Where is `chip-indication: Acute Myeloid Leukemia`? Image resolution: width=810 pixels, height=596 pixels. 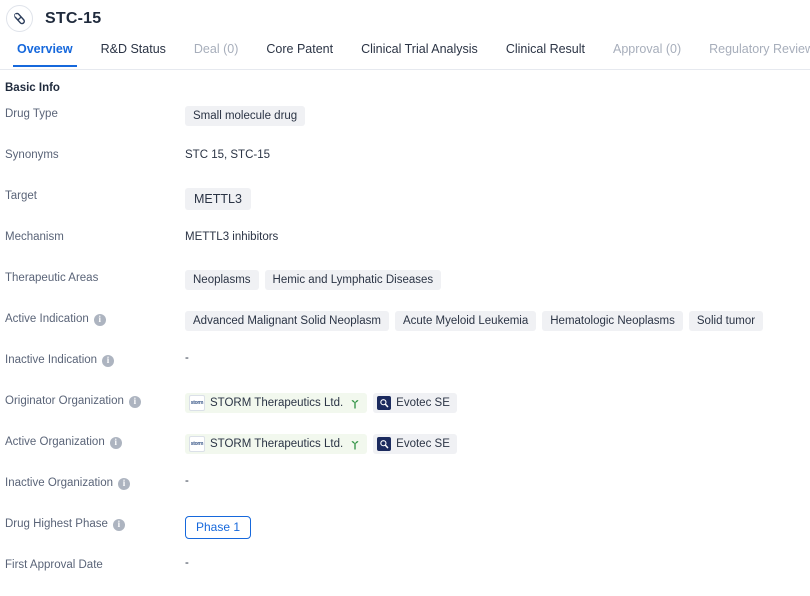
chip-indication: Acute Myeloid Leukemia is located at coordinates (465, 321).